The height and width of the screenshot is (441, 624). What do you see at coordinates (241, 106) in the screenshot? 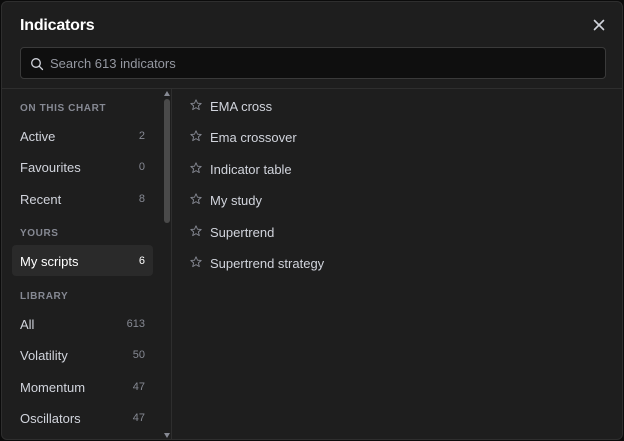
I see `script-name: EMA cross` at bounding box center [241, 106].